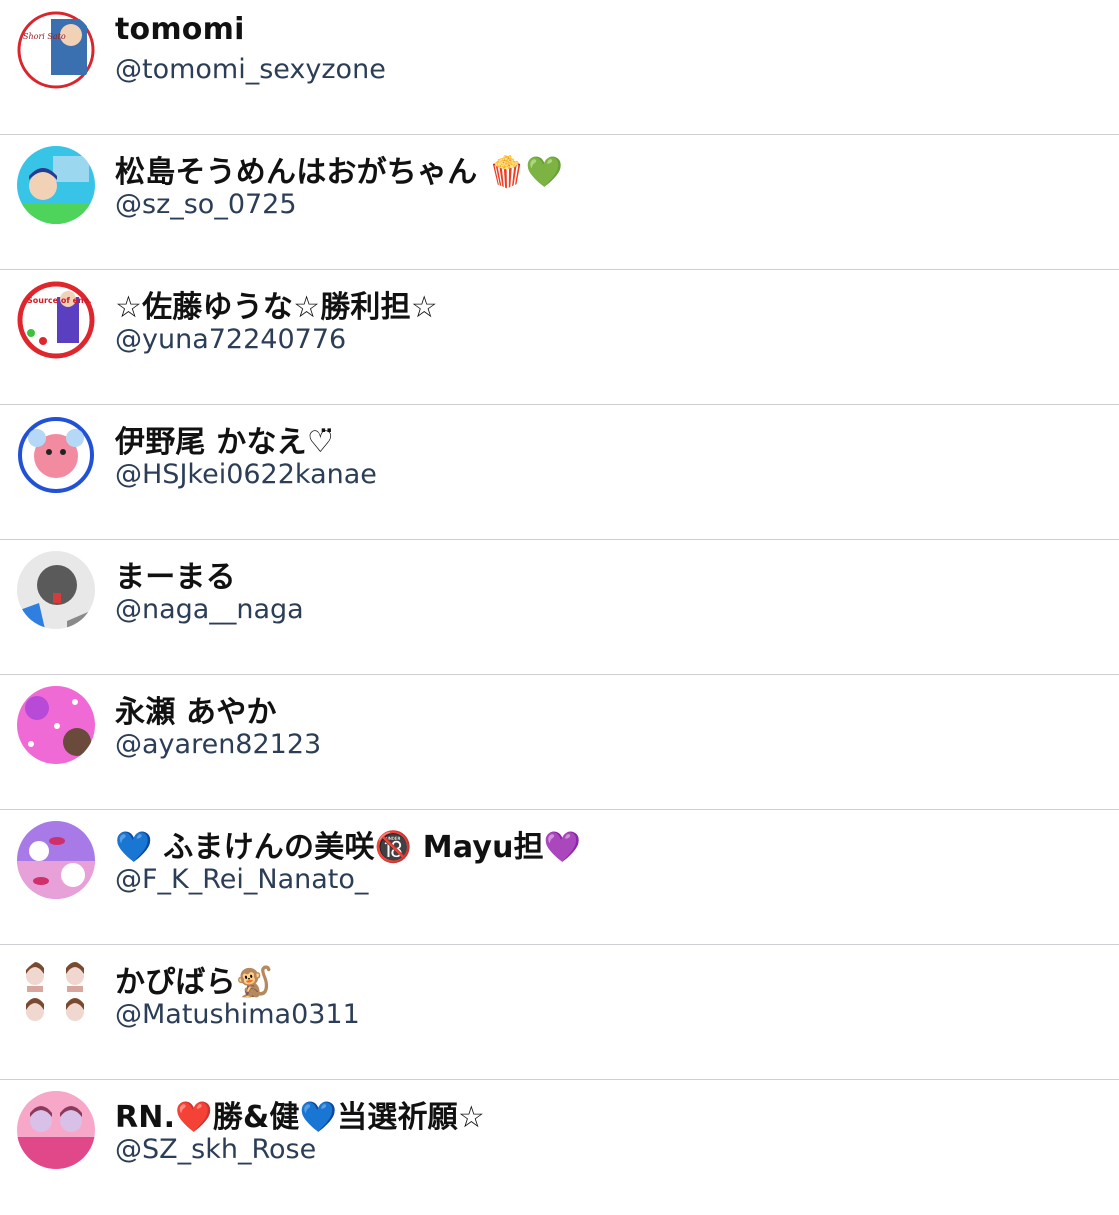 The width and height of the screenshot is (1119, 1215). Describe the element at coordinates (237, 1014) in the screenshot. I see `username-handle: @Matushima0311` at that location.